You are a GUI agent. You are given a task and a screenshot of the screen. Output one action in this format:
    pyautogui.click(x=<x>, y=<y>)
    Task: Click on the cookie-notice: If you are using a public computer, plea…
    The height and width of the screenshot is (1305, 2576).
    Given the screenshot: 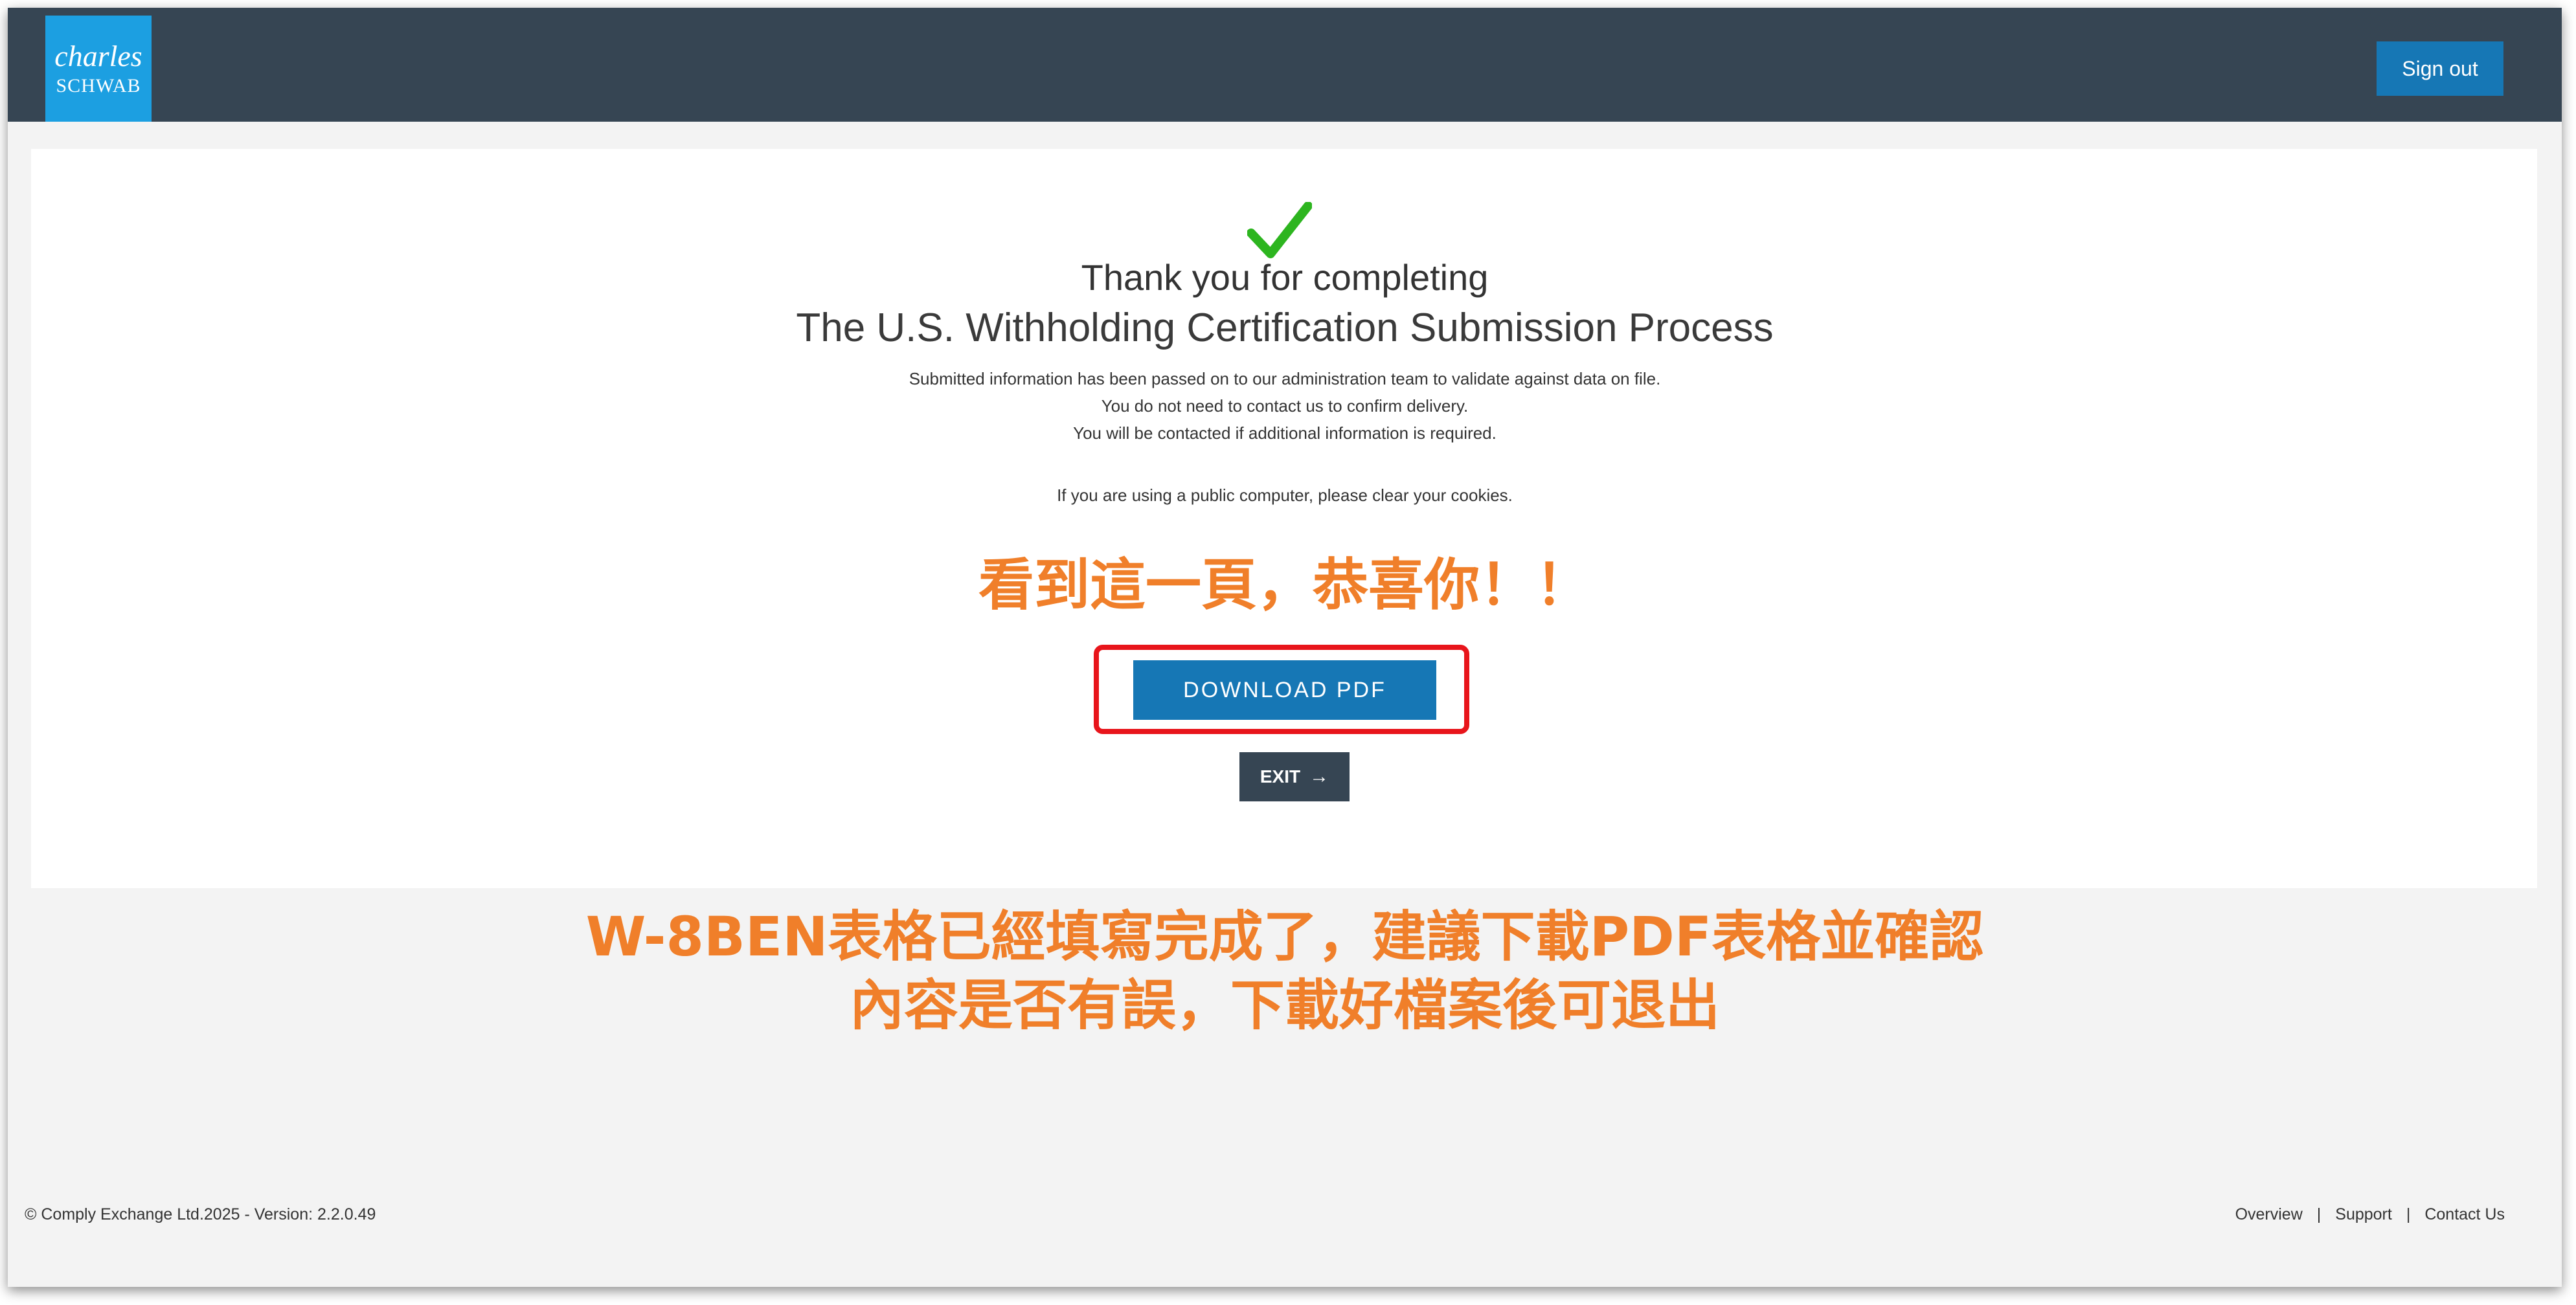 What is the action you would take?
    pyautogui.click(x=1285, y=495)
    